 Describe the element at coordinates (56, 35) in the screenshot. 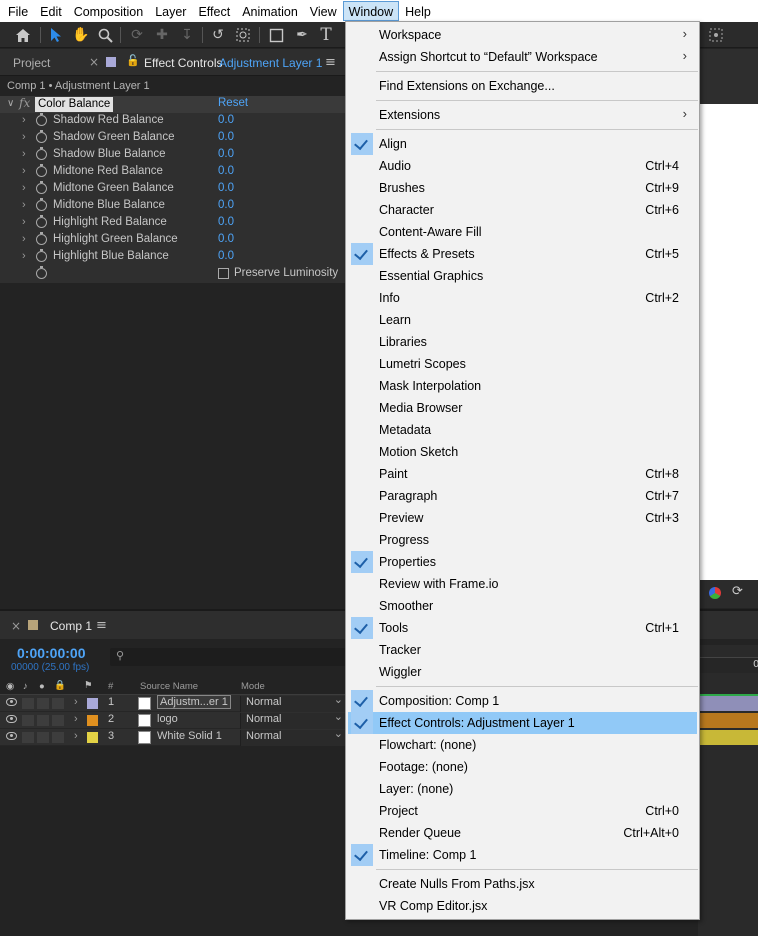

I see `selection-tool-icon` at that location.